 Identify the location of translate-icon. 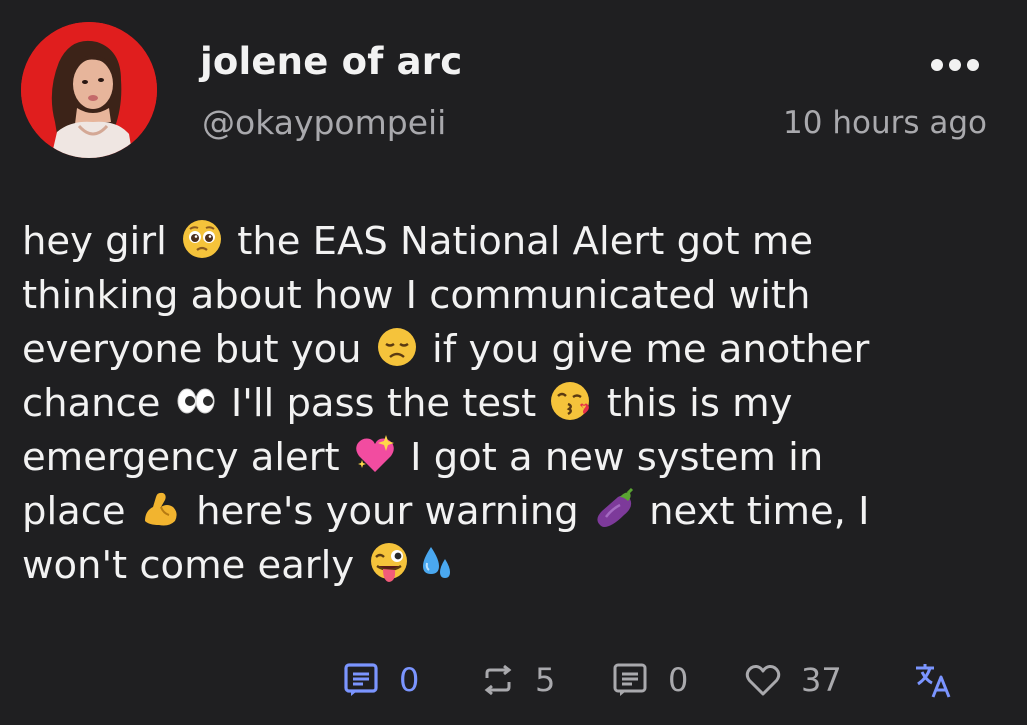
(933, 680).